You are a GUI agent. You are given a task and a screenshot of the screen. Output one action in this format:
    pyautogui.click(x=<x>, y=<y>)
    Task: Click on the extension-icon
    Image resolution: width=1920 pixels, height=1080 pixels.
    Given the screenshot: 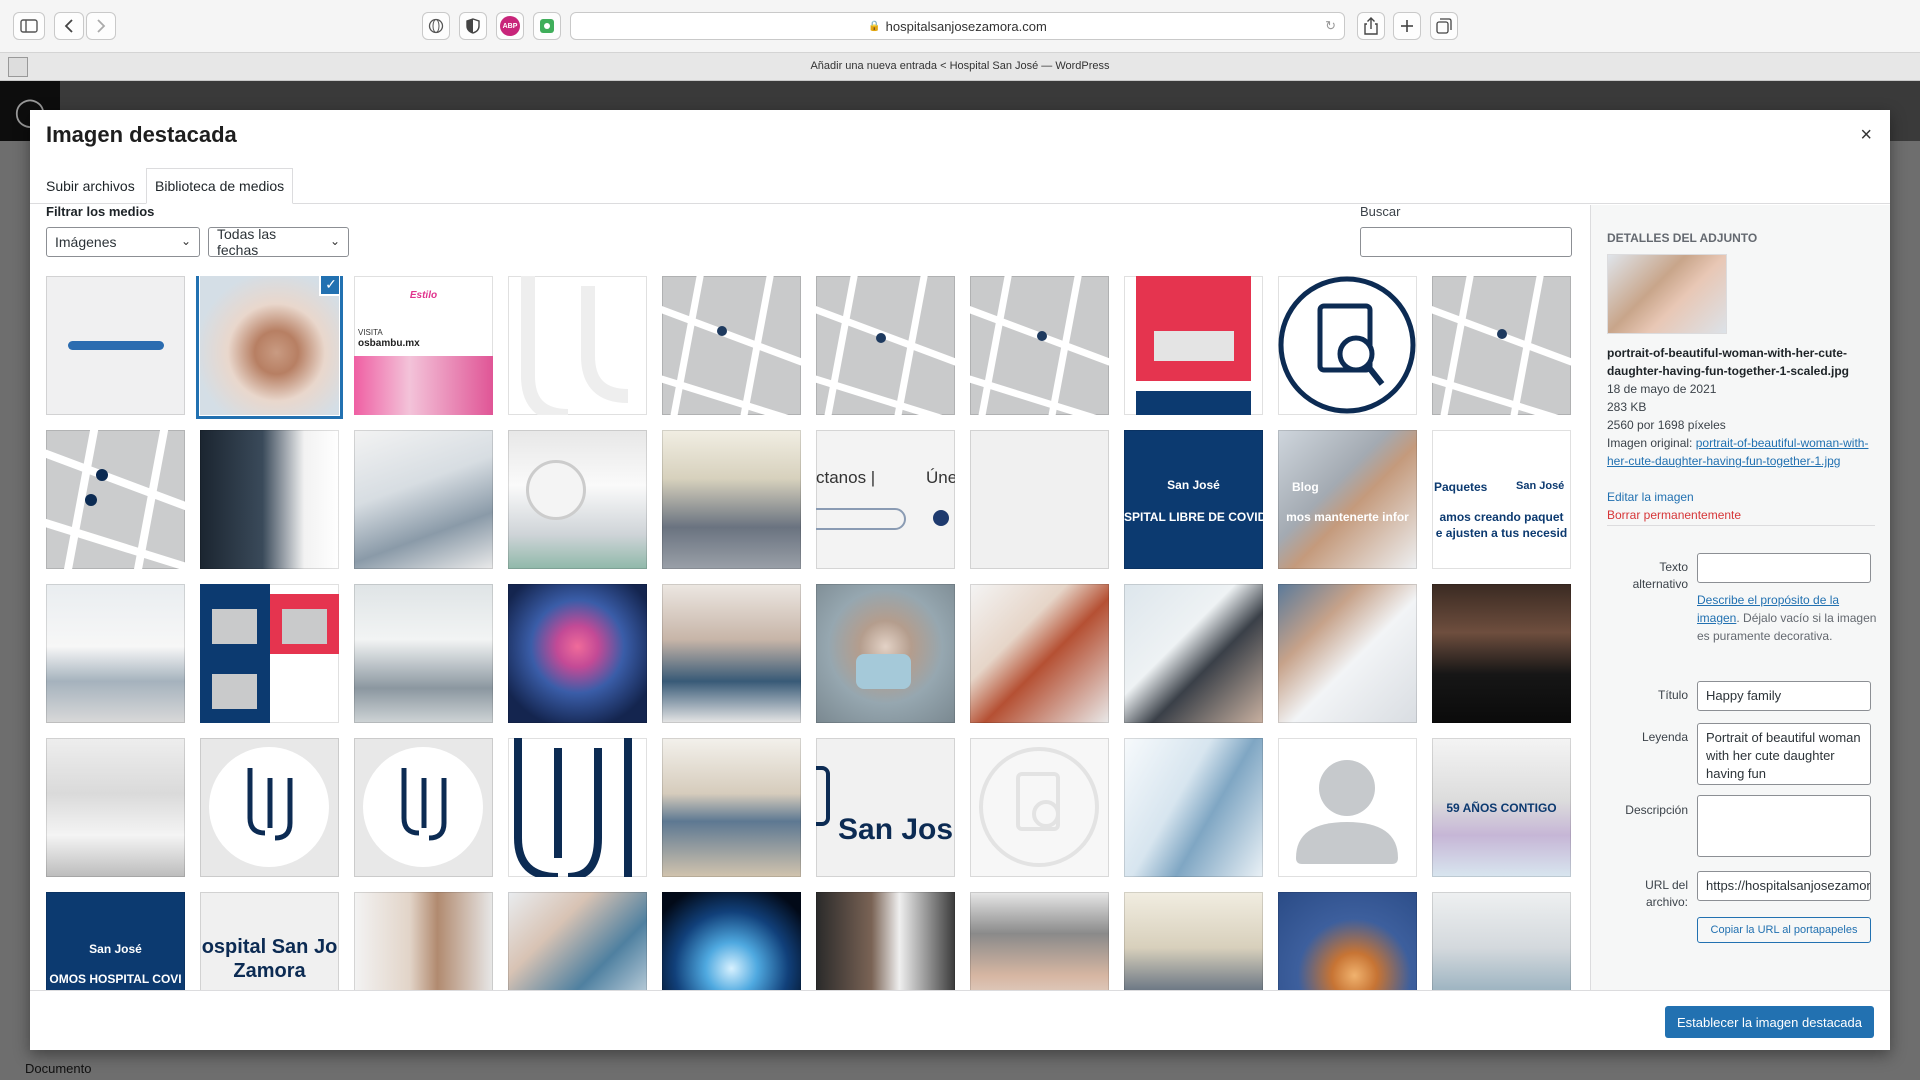 What is the action you would take?
    pyautogui.click(x=547, y=26)
    